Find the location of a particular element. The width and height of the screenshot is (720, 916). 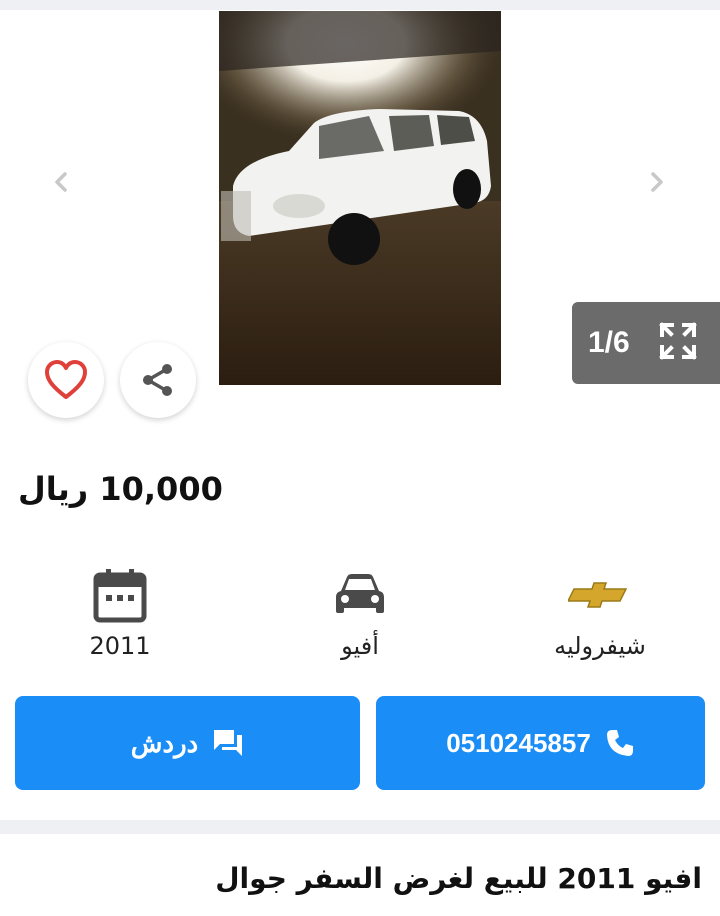

spec-row: 2011 أفيو شيفروليه is located at coordinates (360, 620).